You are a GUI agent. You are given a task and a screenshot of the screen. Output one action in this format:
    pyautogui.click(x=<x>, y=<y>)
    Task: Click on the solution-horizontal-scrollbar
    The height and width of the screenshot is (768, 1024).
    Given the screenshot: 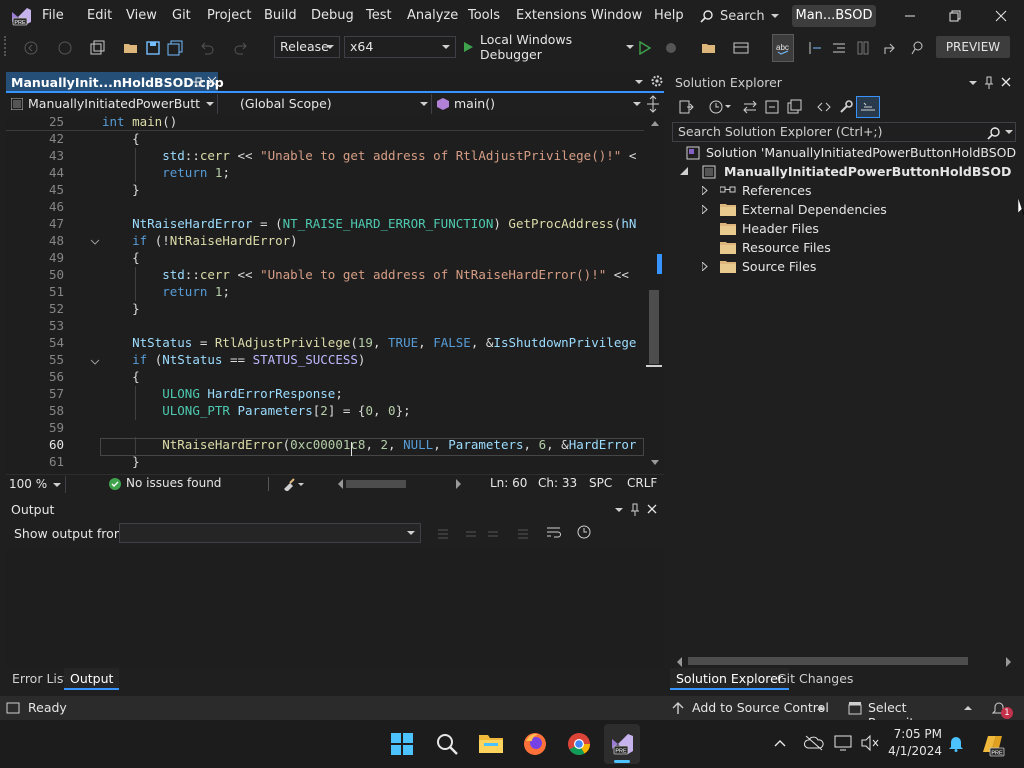 What is the action you would take?
    pyautogui.click(x=847, y=661)
    